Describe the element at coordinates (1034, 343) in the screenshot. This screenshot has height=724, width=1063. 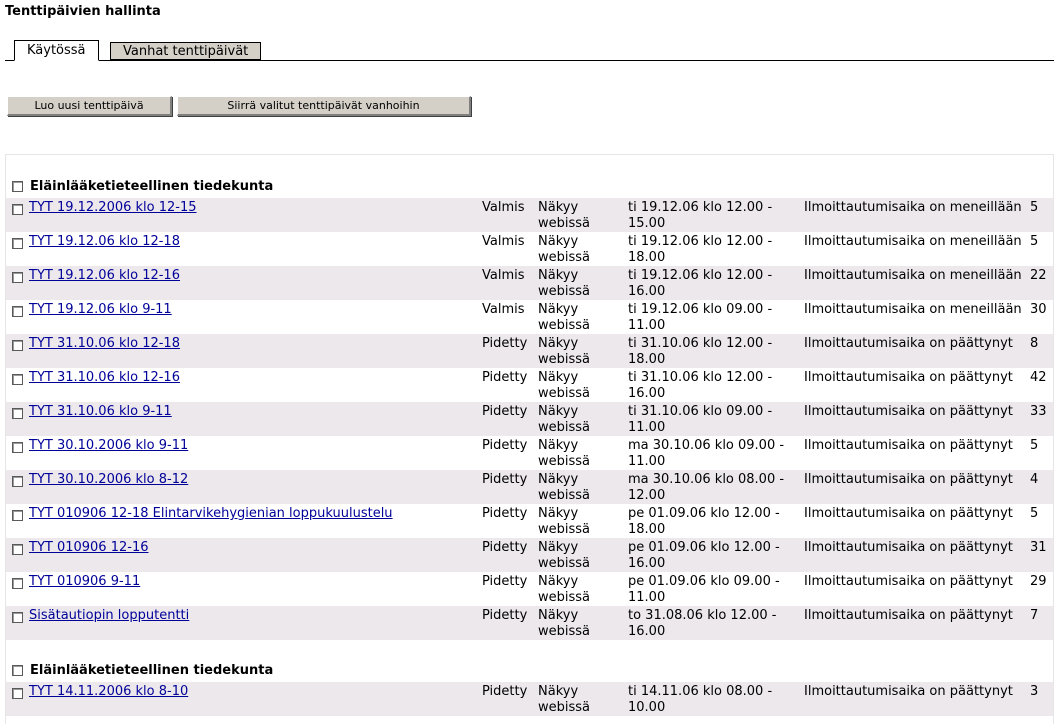
I see `registration-count: 8` at that location.